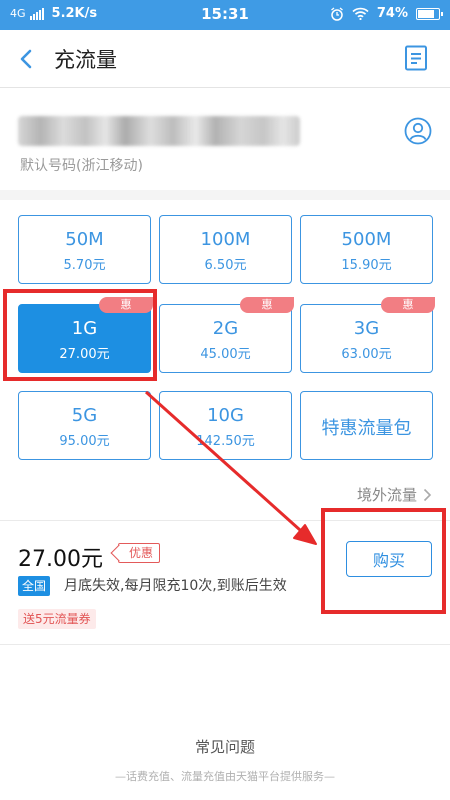 The width and height of the screenshot is (450, 800). Describe the element at coordinates (230, 467) in the screenshot. I see `annotation-arrow` at that location.